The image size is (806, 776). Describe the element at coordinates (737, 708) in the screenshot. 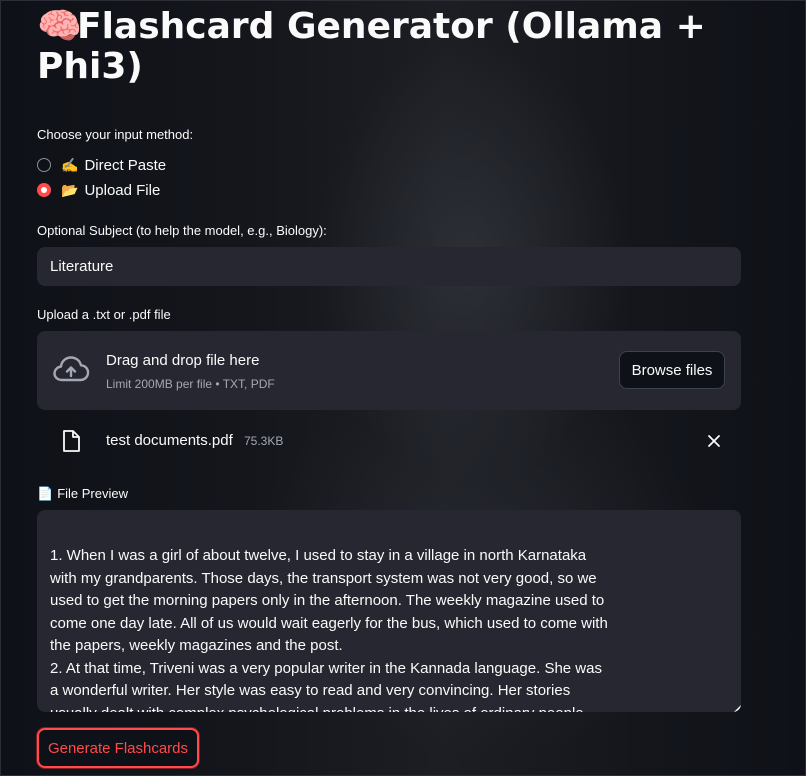

I see `resize-handle-icon` at that location.